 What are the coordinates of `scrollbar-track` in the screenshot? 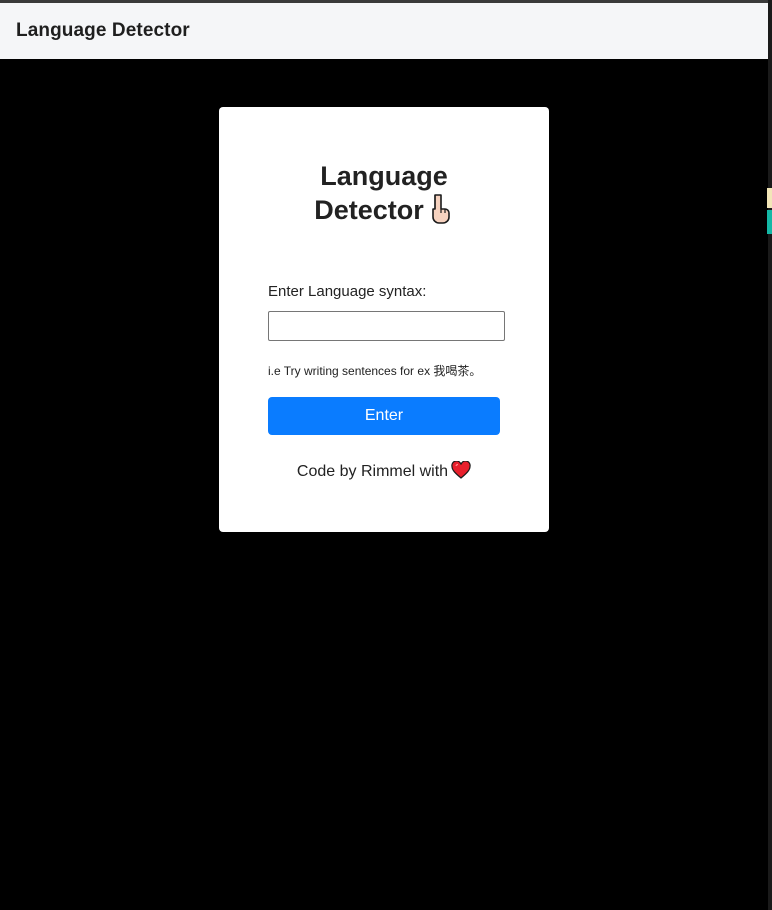 It's located at (770, 455).